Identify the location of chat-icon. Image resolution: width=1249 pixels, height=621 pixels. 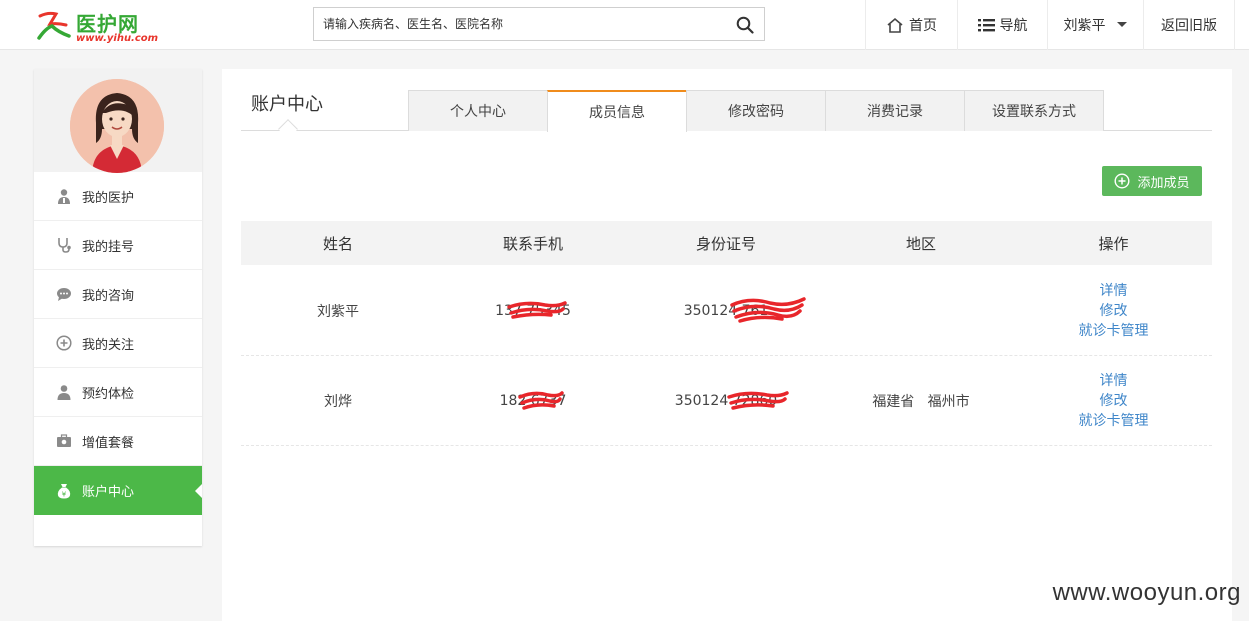
(64, 294).